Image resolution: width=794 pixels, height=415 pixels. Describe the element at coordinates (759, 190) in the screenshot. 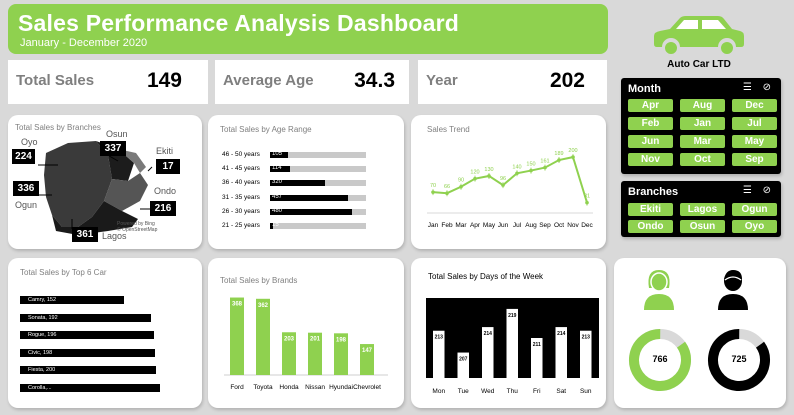

I see `clear-filter-icon: ☰ ⊘` at that location.